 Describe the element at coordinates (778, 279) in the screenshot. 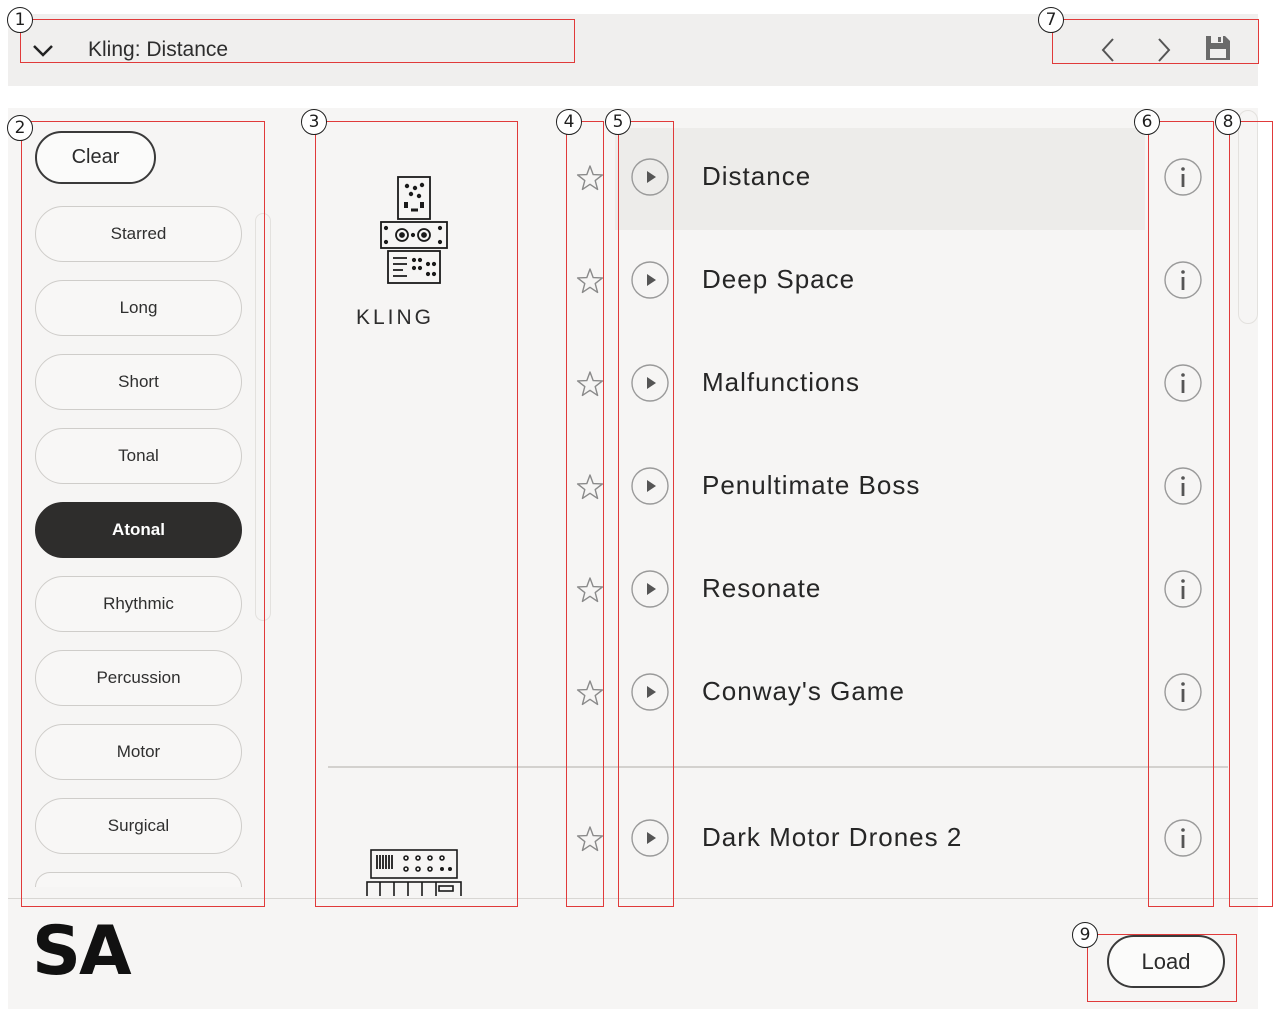

I see `preset-name-deep-space: Deep Space` at that location.